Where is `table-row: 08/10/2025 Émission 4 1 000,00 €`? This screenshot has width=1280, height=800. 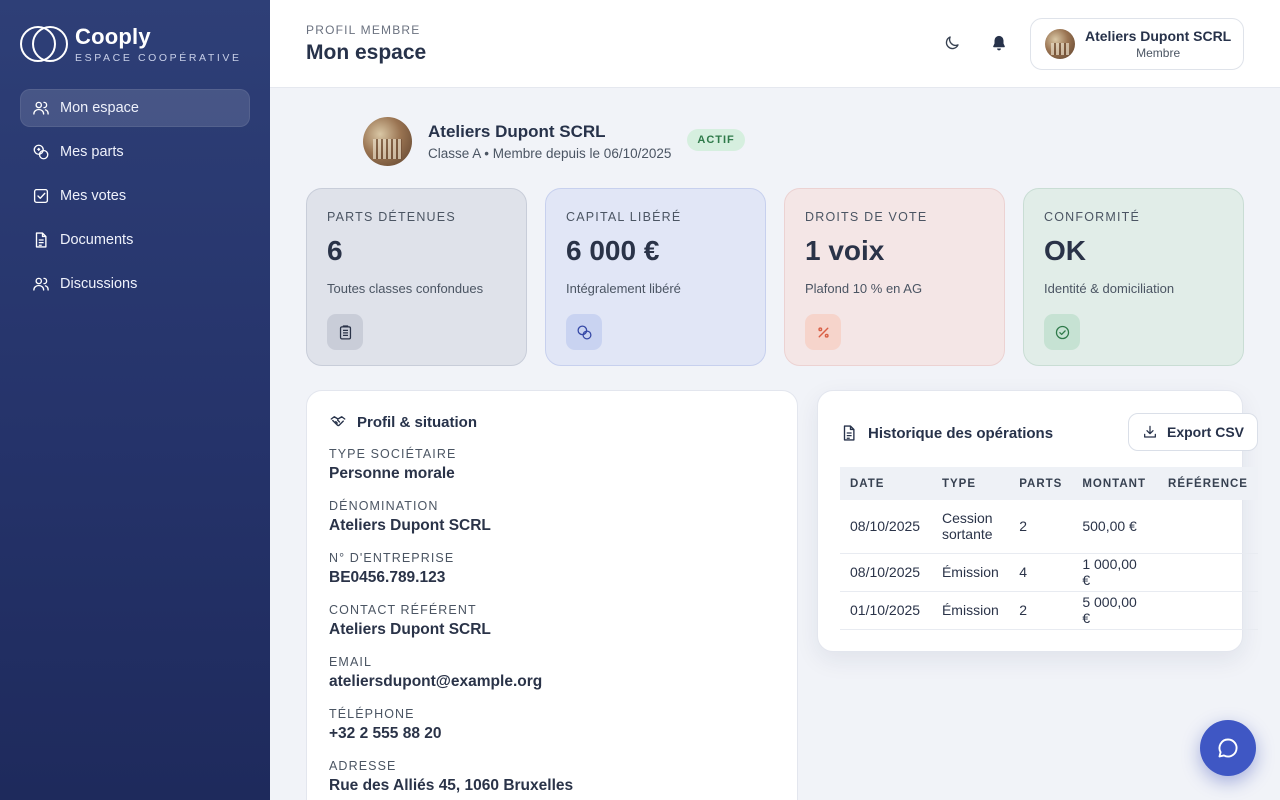 table-row: 08/10/2025 Émission 4 1 000,00 € is located at coordinates (1049, 572).